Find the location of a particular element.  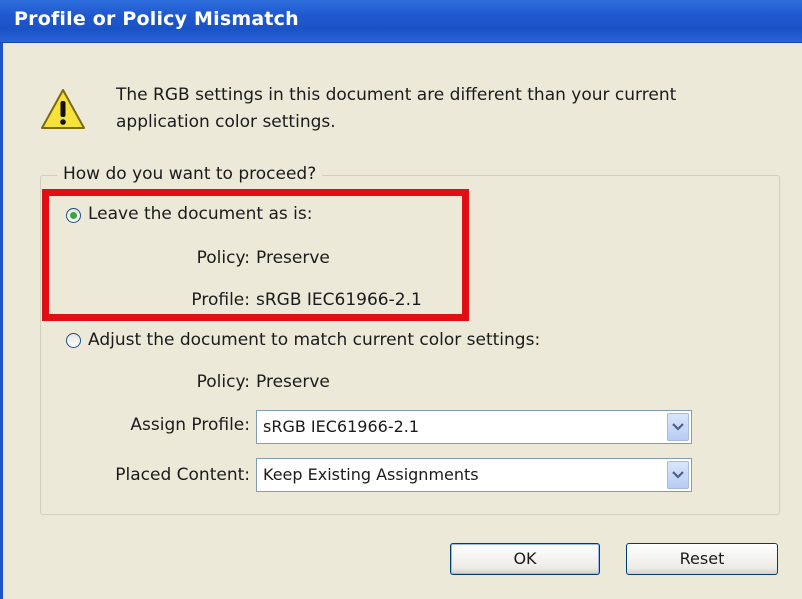

group-legend: How do you want to proceed? is located at coordinates (190, 174).